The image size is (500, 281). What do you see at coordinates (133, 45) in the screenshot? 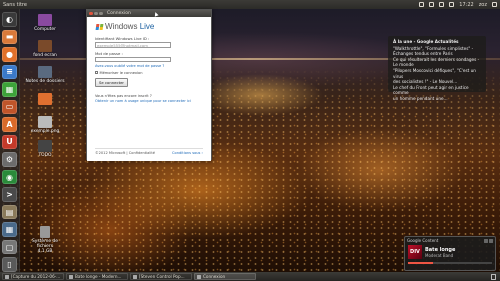
I see `live-id-input: exemple555@hotmail.com` at bounding box center [133, 45].